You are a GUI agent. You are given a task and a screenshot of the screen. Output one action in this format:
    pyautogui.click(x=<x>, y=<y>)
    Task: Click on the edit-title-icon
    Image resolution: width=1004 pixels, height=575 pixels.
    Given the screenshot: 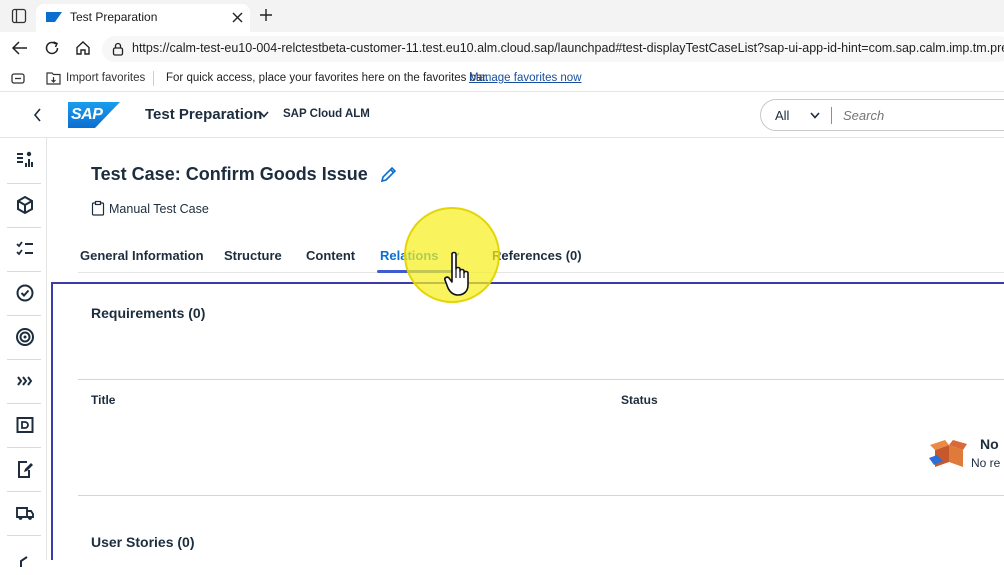 What is the action you would take?
    pyautogui.click(x=388, y=174)
    